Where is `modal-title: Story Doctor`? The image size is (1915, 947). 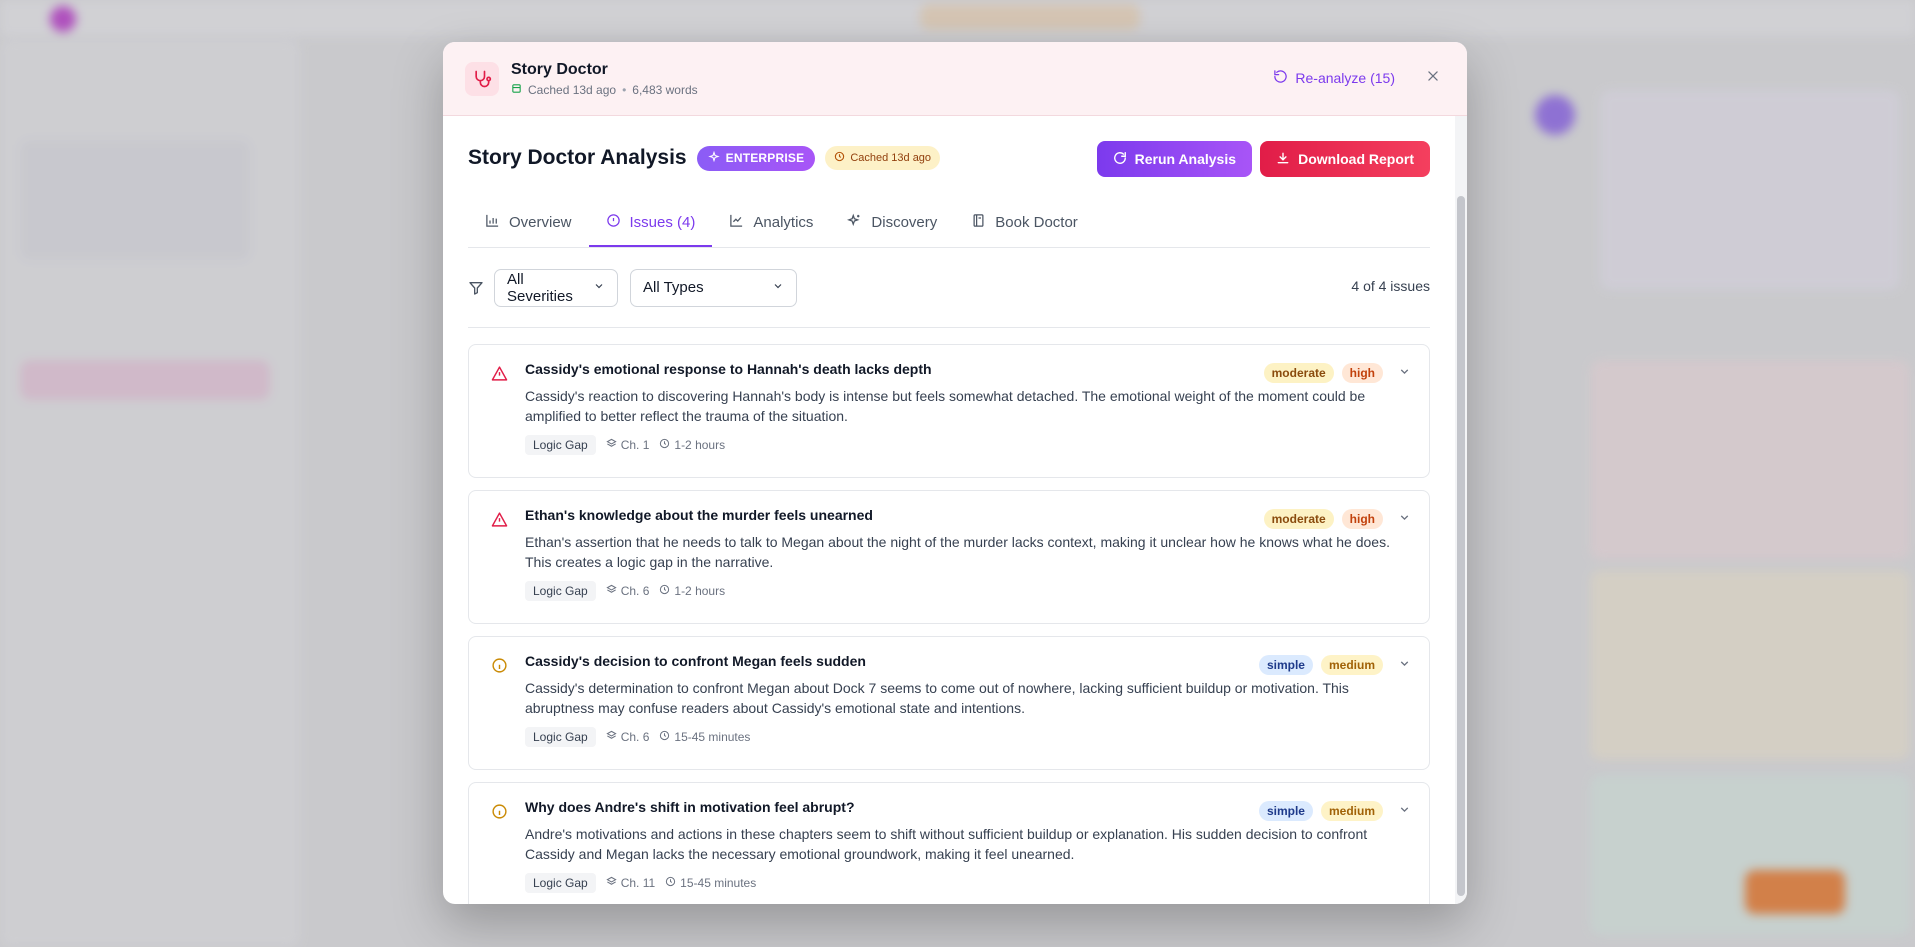 modal-title: Story Doctor is located at coordinates (559, 69).